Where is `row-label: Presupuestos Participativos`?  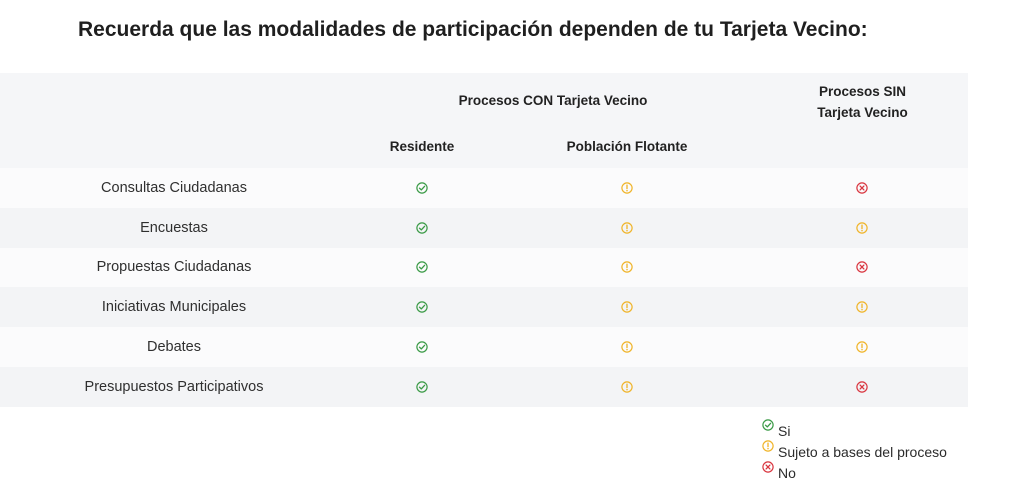
row-label: Presupuestos Participativos is located at coordinates (174, 386).